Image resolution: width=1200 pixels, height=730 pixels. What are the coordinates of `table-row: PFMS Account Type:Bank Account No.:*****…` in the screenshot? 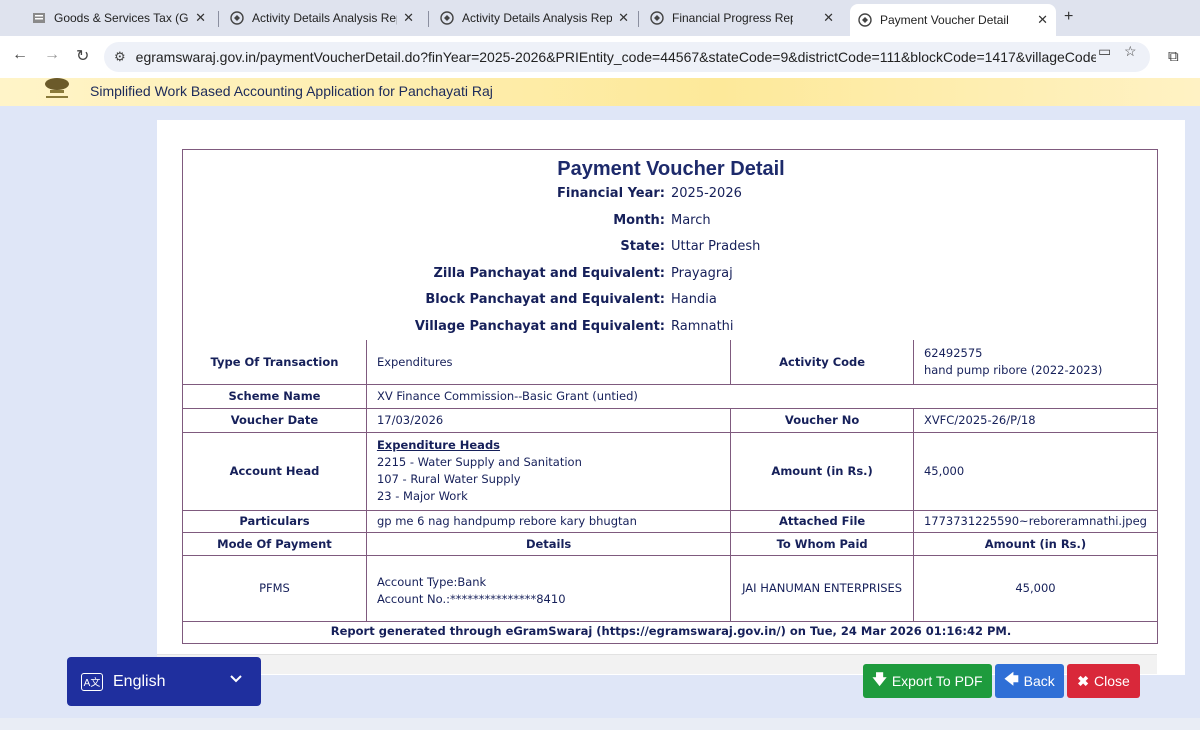 It's located at (670, 588).